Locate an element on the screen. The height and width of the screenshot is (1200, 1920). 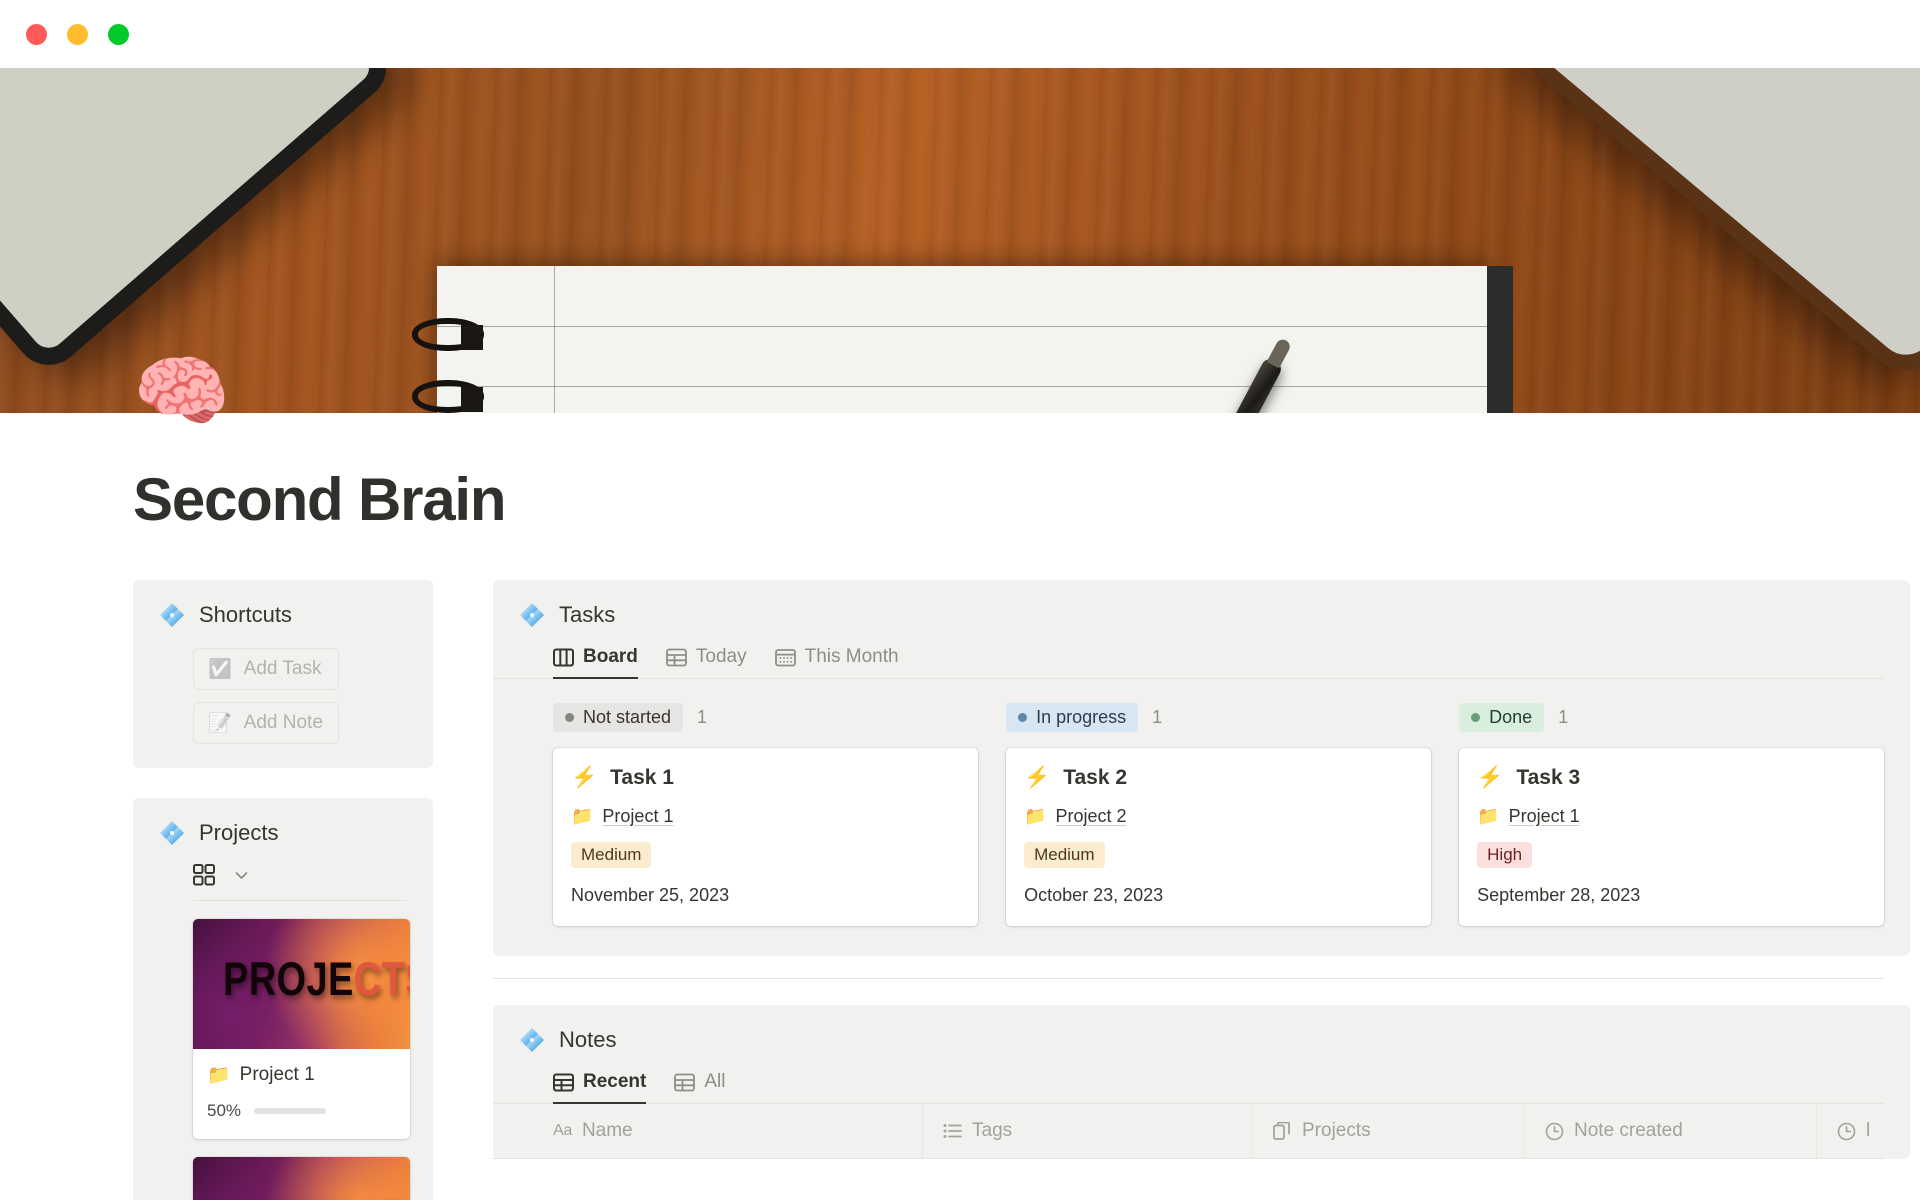
status-badge: Not started is located at coordinates (618, 717).